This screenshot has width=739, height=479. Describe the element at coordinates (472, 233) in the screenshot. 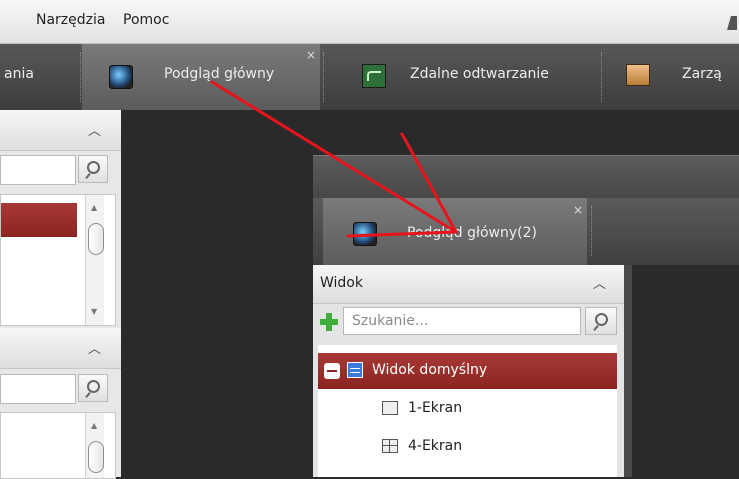

I see `popup-tab-label: Podgląd główny(2)` at that location.